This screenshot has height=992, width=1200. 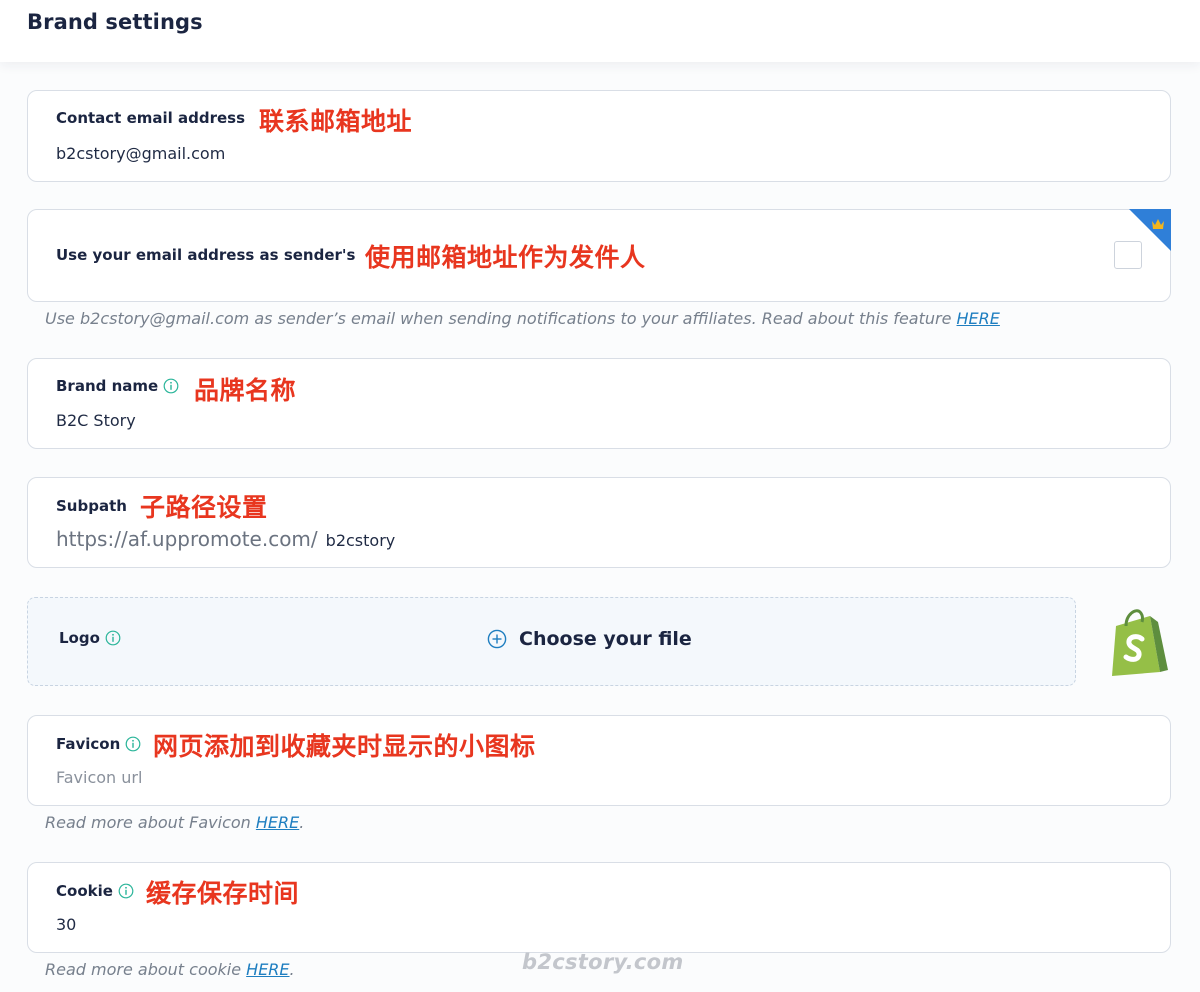 I want to click on sender-email-label-text: Use your email address as sender's, so click(x=206, y=255).